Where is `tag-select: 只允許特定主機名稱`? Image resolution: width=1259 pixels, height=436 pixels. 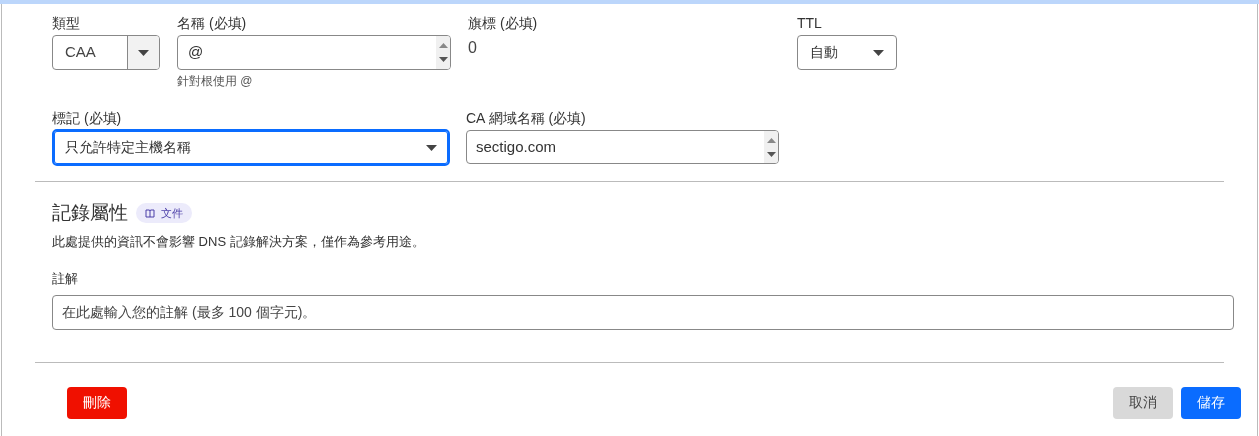
tag-select: 只允許特定主機名稱 is located at coordinates (251, 147).